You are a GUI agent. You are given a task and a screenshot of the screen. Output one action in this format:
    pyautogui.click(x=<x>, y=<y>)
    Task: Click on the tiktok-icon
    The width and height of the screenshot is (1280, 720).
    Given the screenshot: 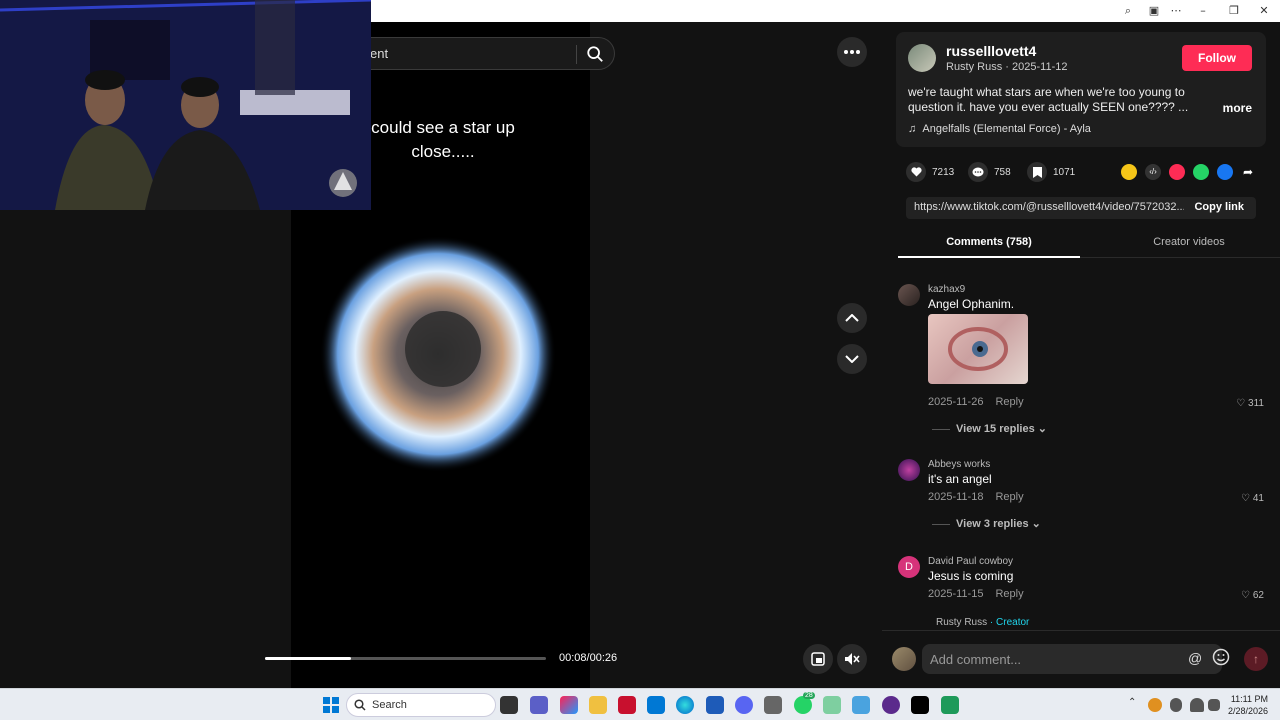 What is the action you would take?
    pyautogui.click(x=920, y=705)
    